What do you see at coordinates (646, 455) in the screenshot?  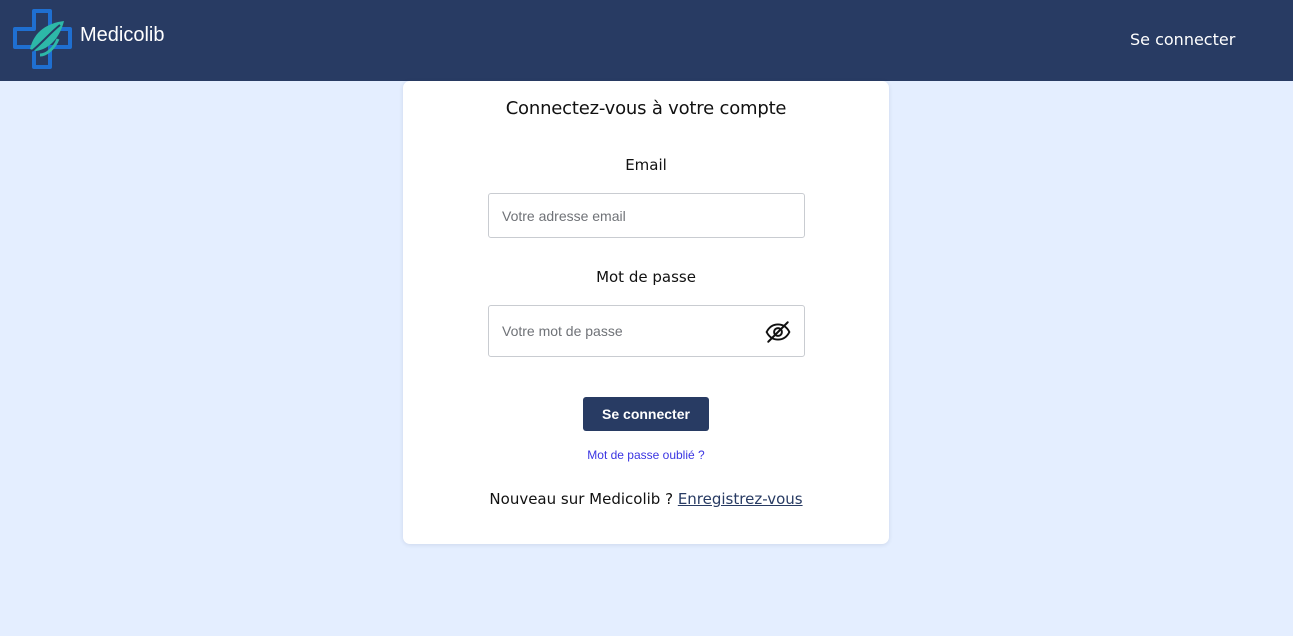 I see `forgot-password-link: Mot de passe oublié ?` at bounding box center [646, 455].